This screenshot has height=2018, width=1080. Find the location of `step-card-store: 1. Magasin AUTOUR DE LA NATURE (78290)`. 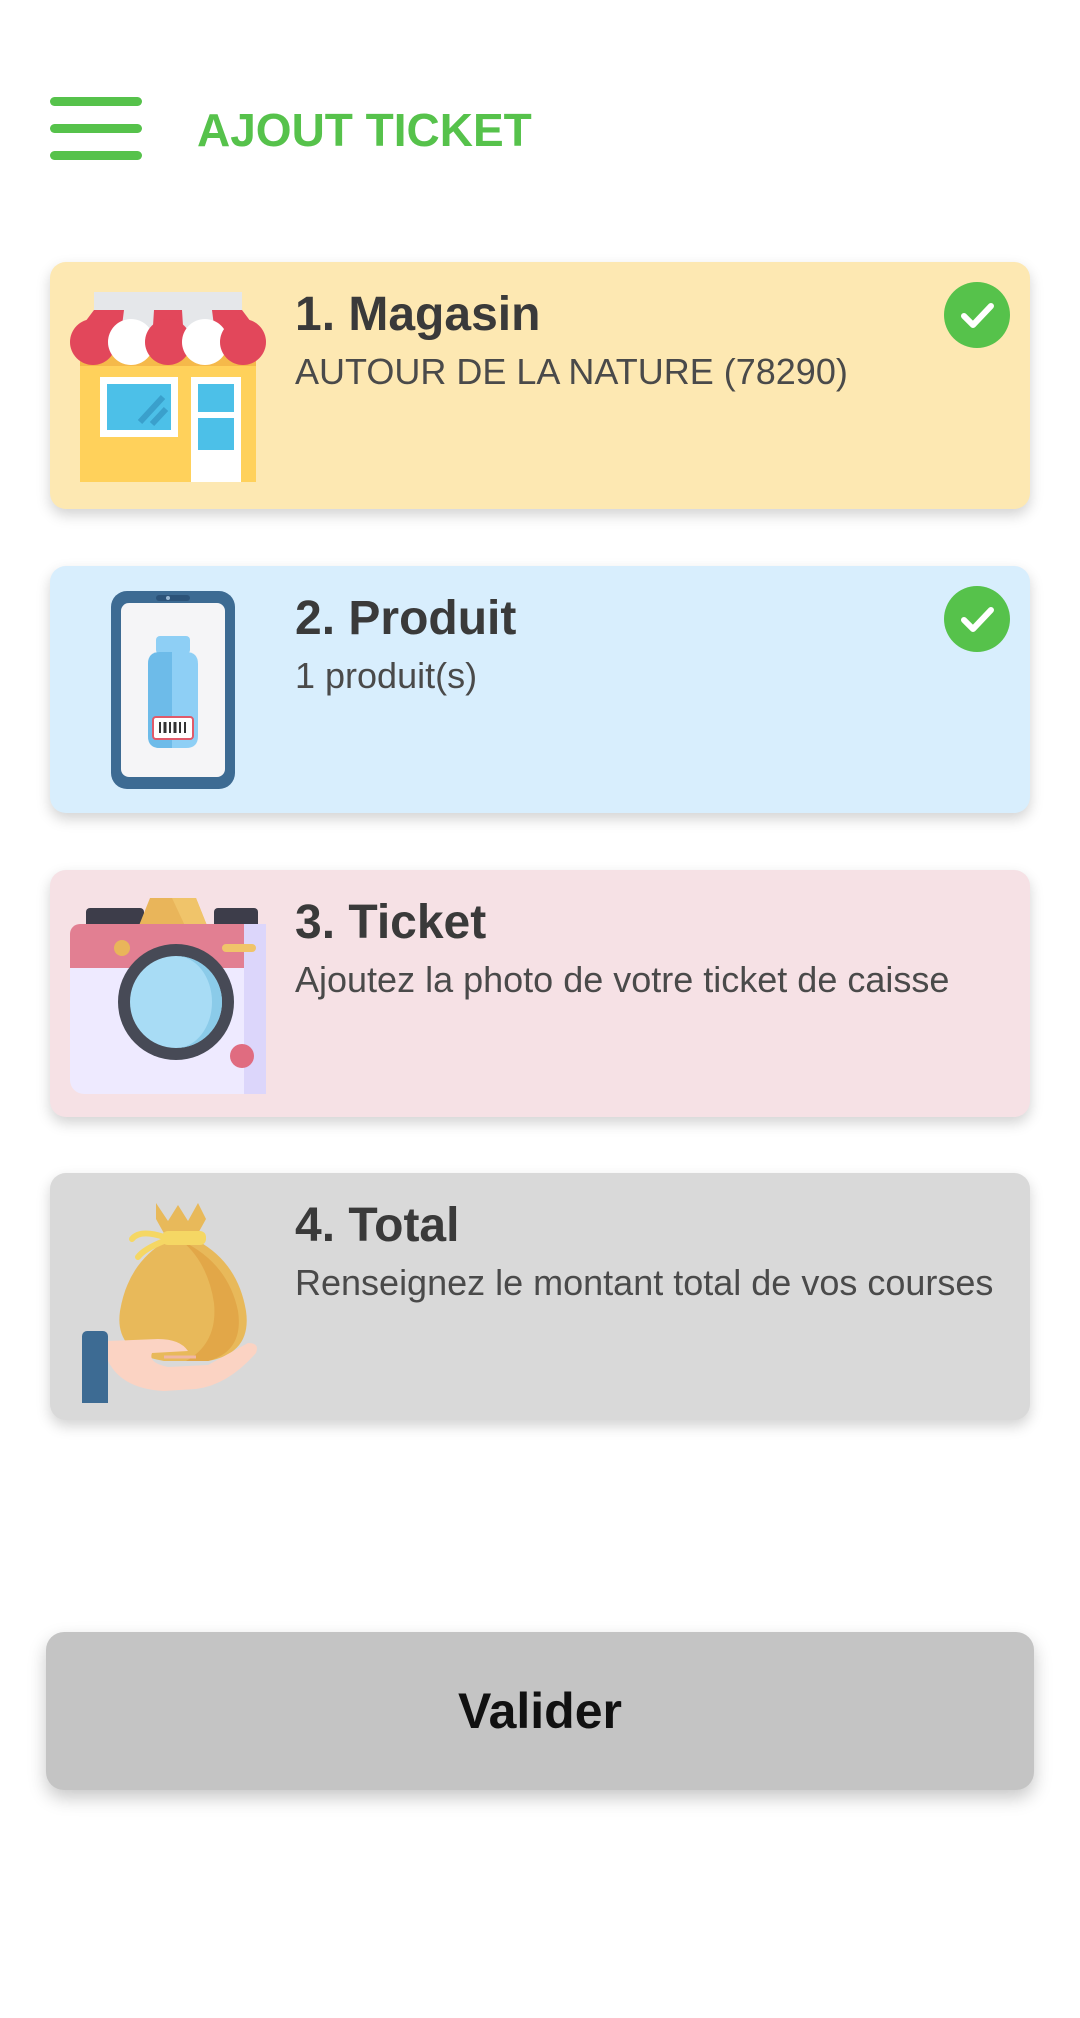

step-card-store: 1. Magasin AUTOUR DE LA NATURE (78290) is located at coordinates (540, 385).